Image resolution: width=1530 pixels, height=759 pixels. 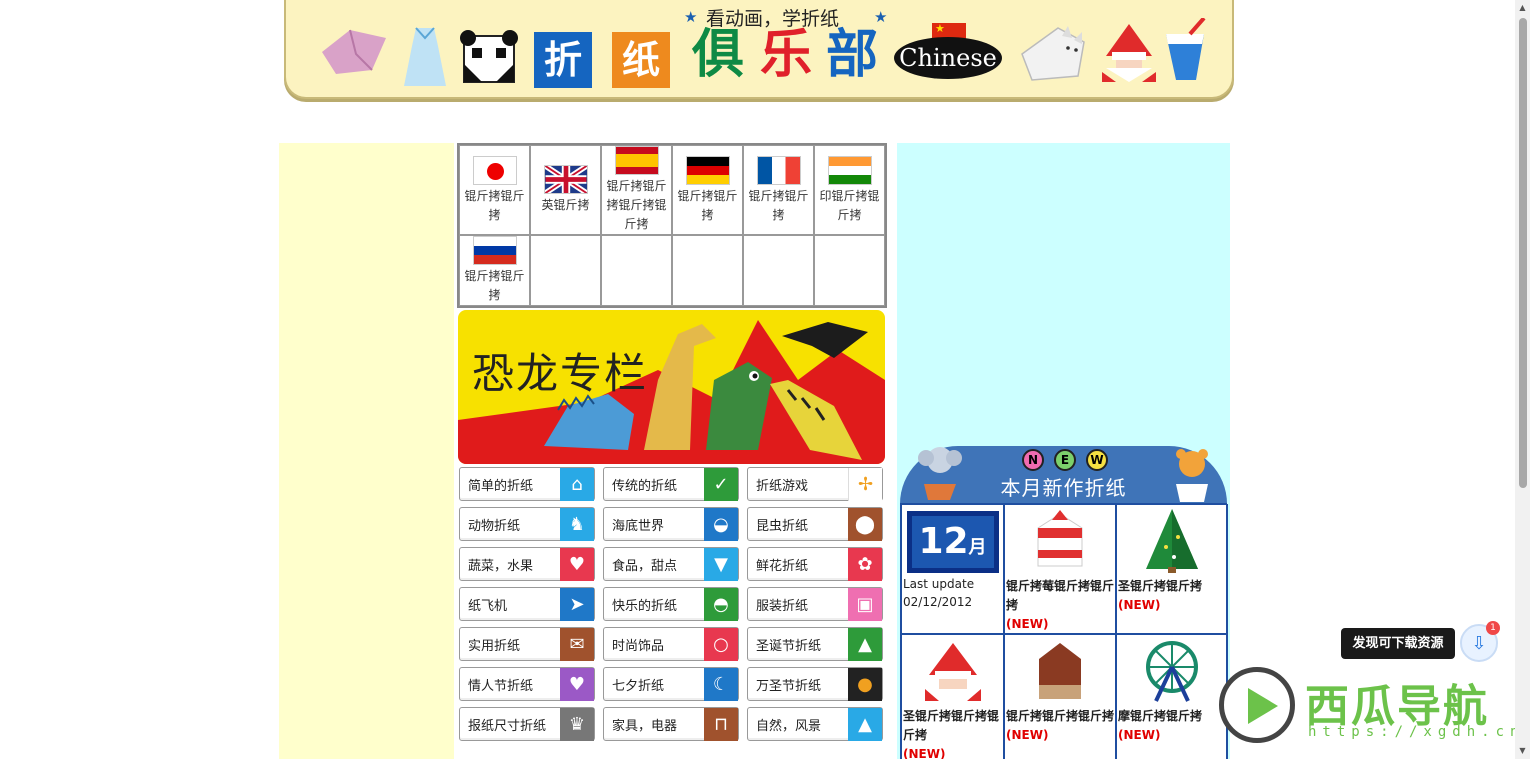 What do you see at coordinates (865, 604) in the screenshot?
I see `shirt-icon: ▣` at bounding box center [865, 604].